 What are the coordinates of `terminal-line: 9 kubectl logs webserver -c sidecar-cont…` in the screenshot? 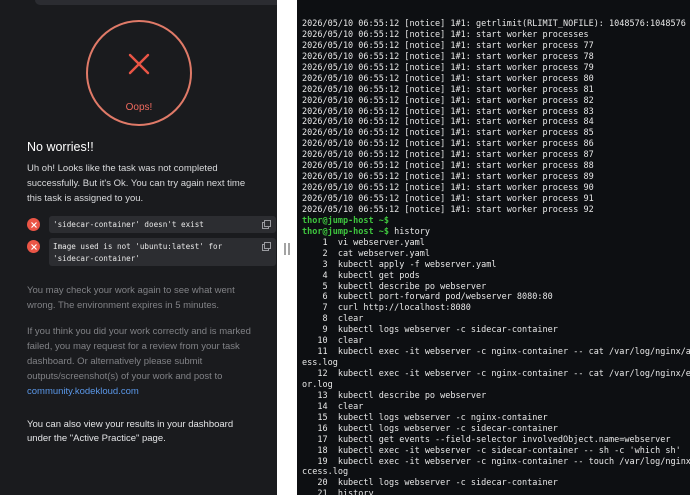 It's located at (430, 330).